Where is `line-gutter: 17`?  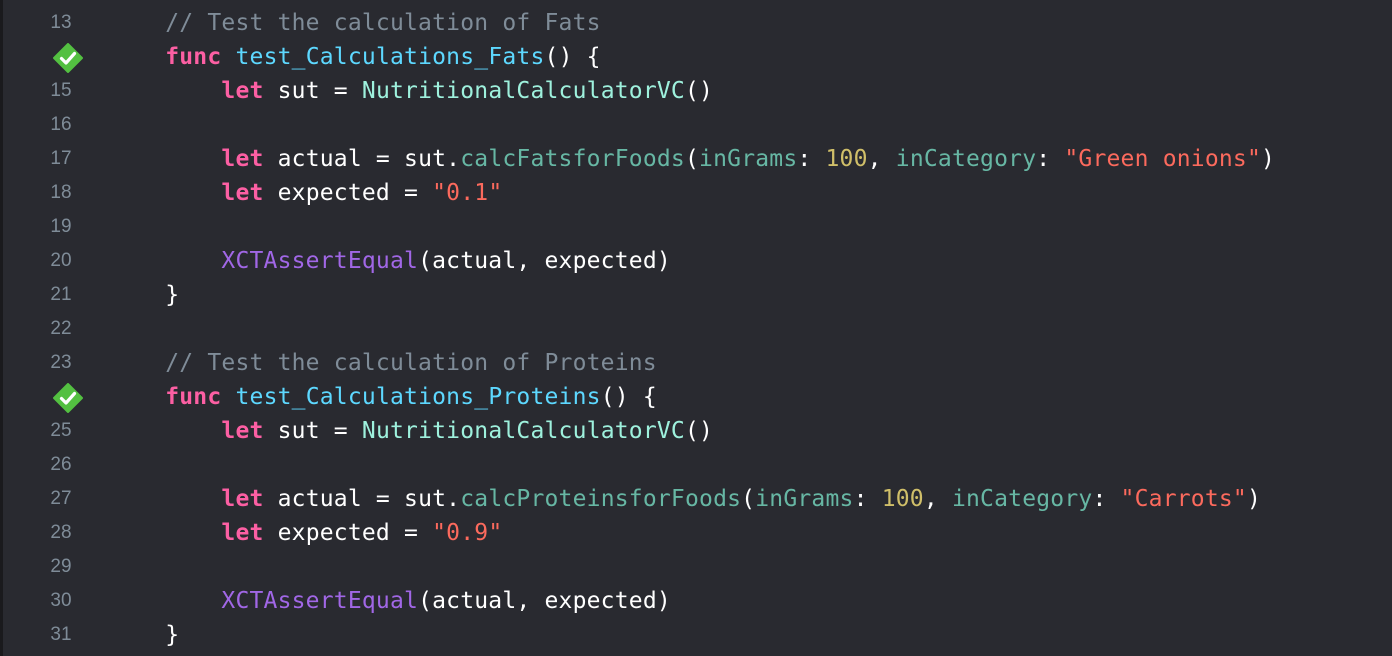 line-gutter: 17 is located at coordinates (56, 159).